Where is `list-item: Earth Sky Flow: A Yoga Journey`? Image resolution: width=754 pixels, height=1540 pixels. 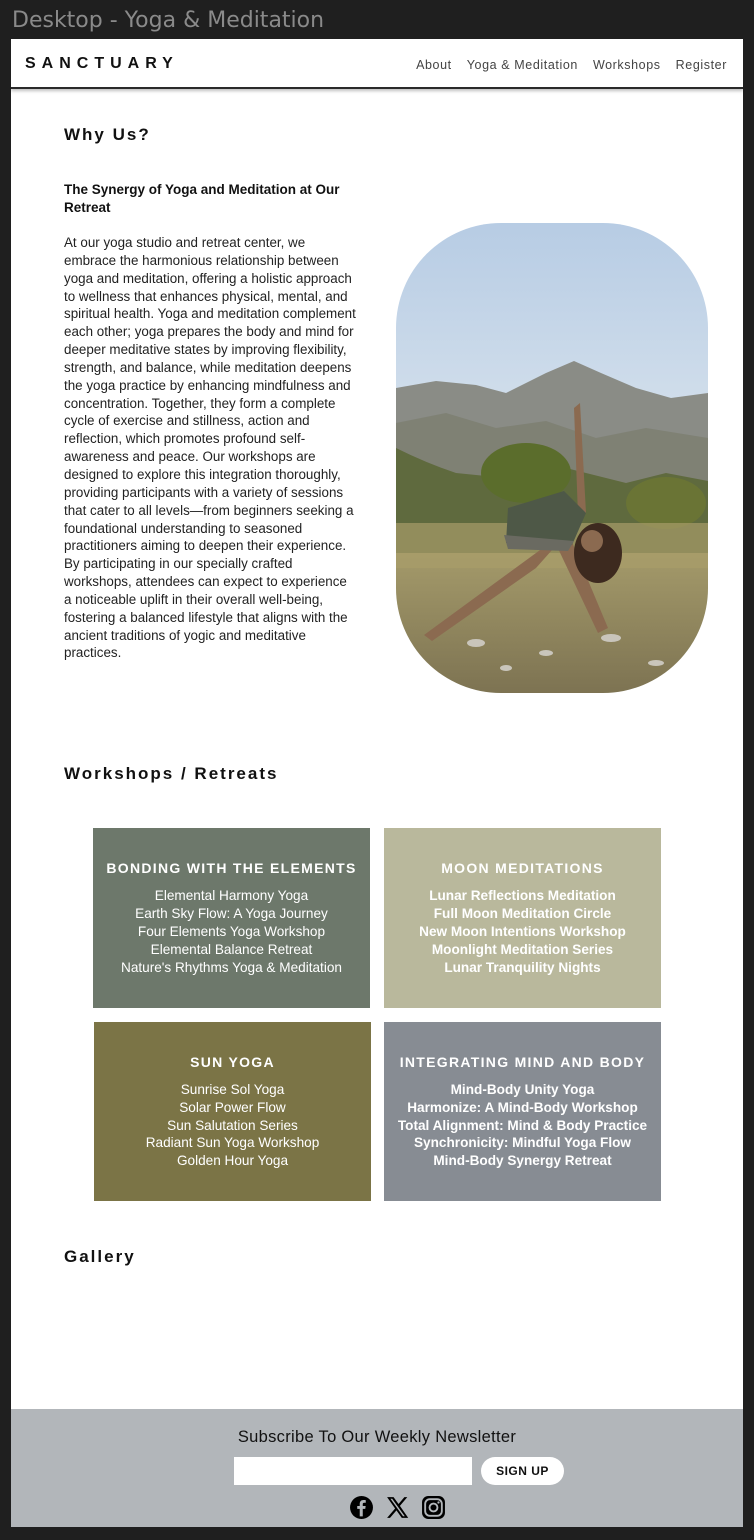
list-item: Earth Sky Flow: A Yoga Journey is located at coordinates (231, 914).